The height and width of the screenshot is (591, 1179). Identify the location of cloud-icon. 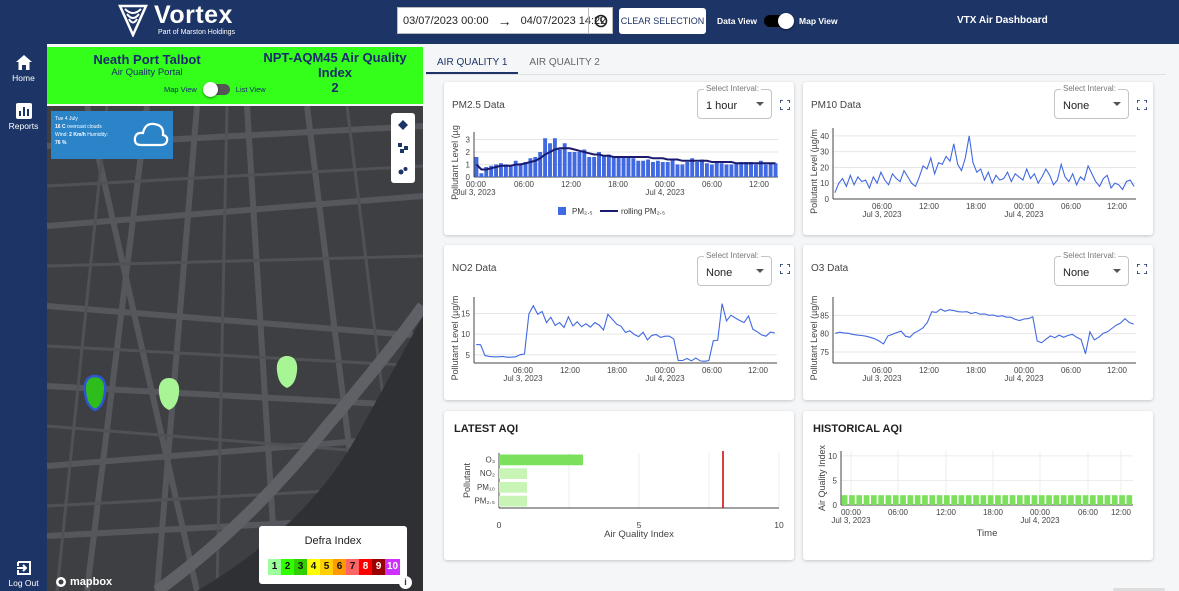
(151, 134).